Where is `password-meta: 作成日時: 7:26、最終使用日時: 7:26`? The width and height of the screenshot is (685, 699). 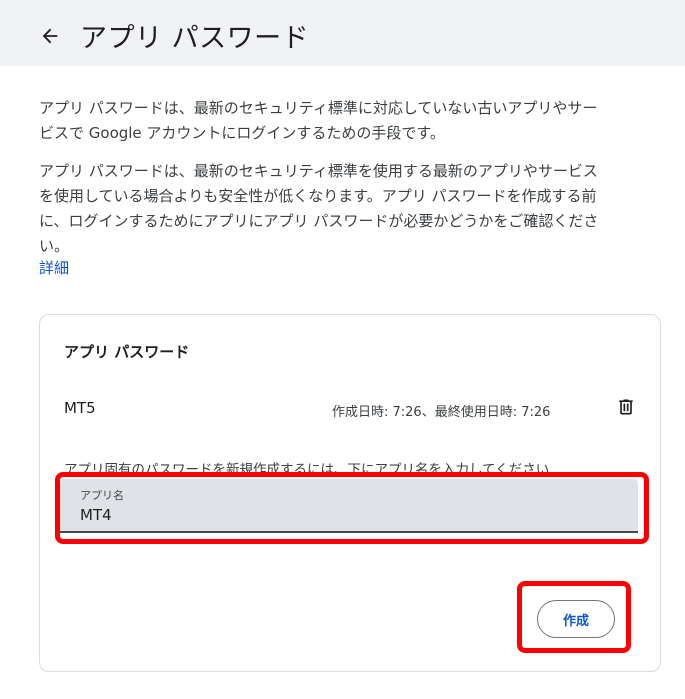
password-meta: 作成日時: 7:26、最終使用日時: 7:26 is located at coordinates (441, 412).